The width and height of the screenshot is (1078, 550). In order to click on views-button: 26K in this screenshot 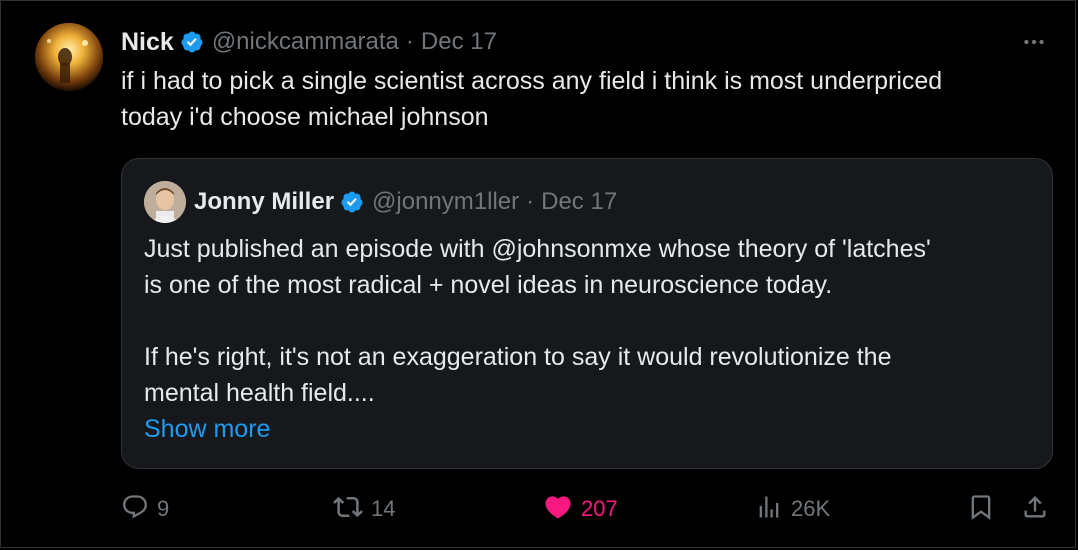, I will do `click(792, 509)`.